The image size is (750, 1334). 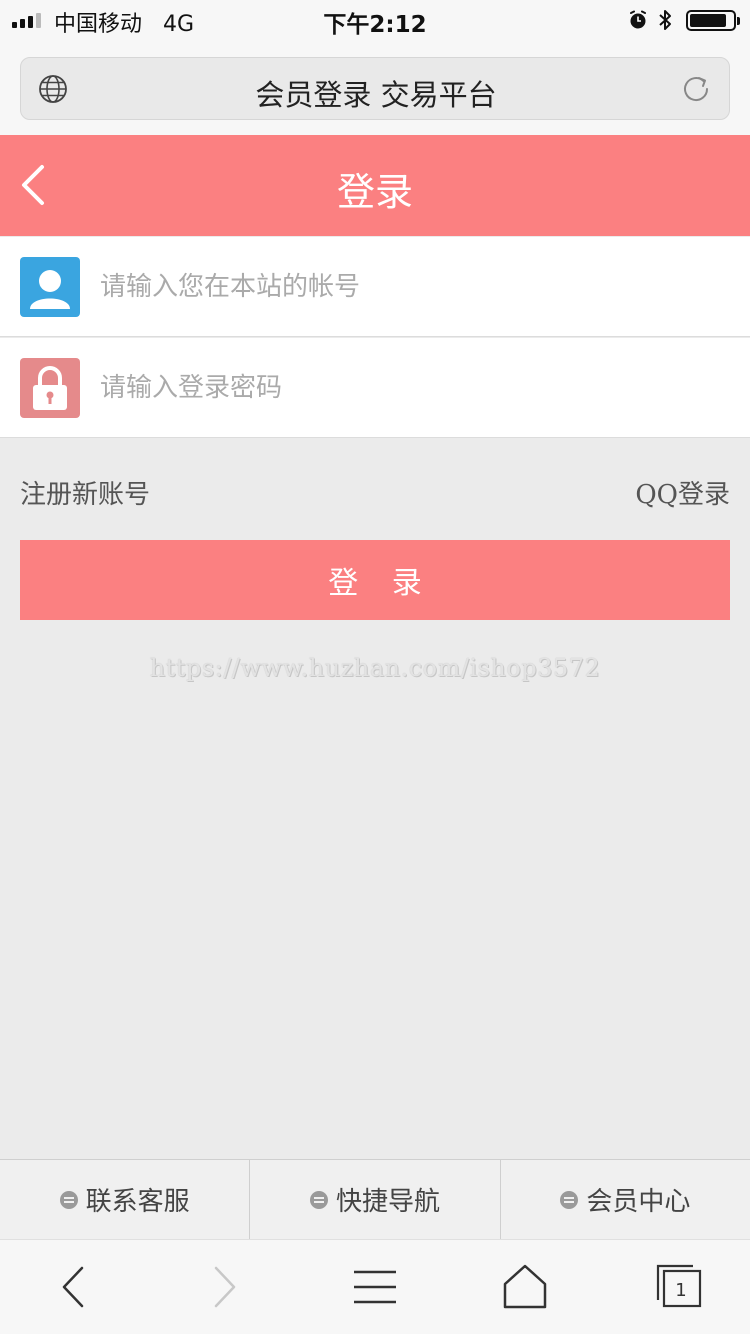 I want to click on tab-count: 1, so click(x=681, y=1290).